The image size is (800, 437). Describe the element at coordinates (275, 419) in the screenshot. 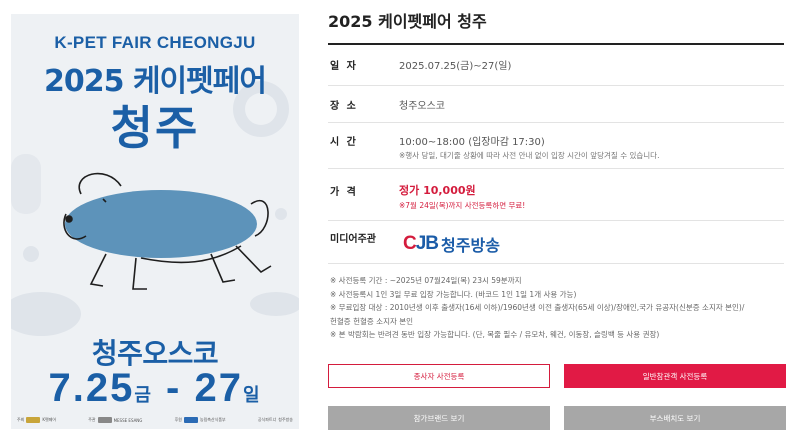

I see `sponsor-partner: 공식파트너 청주방송` at that location.